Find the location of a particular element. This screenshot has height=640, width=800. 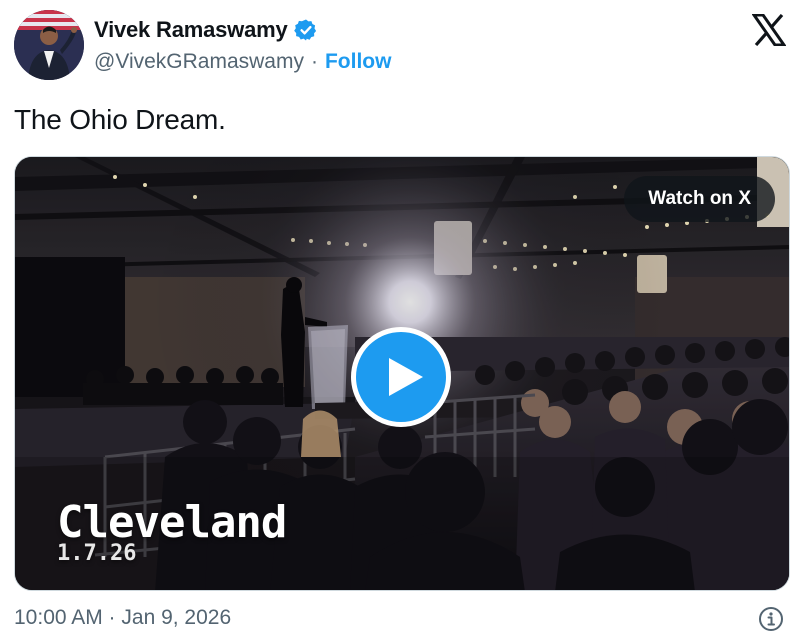

profile-photo is located at coordinates (49, 45).